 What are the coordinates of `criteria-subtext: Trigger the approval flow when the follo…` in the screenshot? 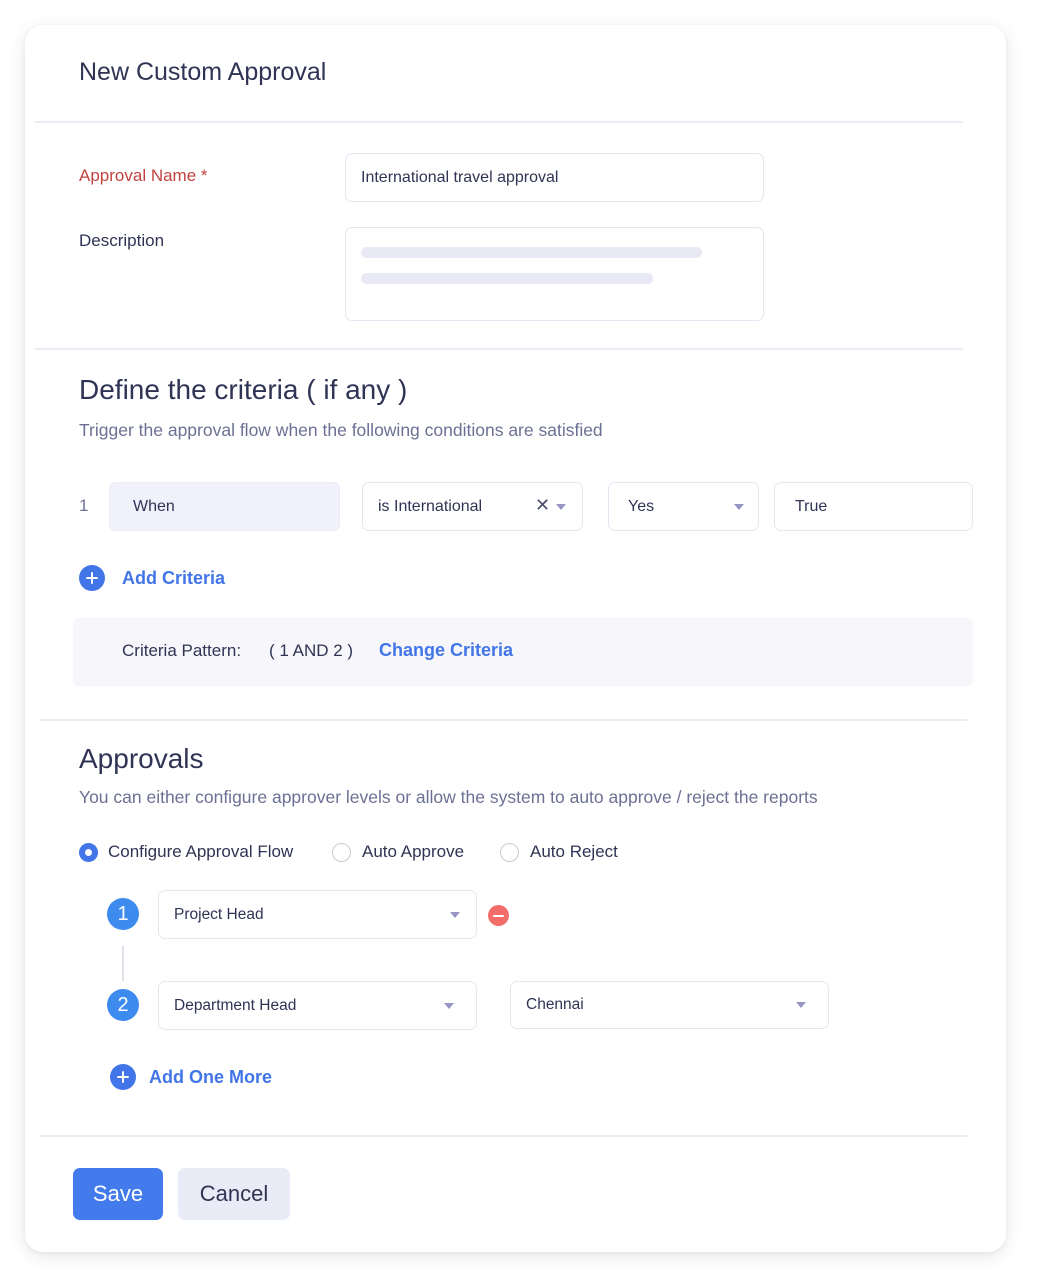 It's located at (341, 430).